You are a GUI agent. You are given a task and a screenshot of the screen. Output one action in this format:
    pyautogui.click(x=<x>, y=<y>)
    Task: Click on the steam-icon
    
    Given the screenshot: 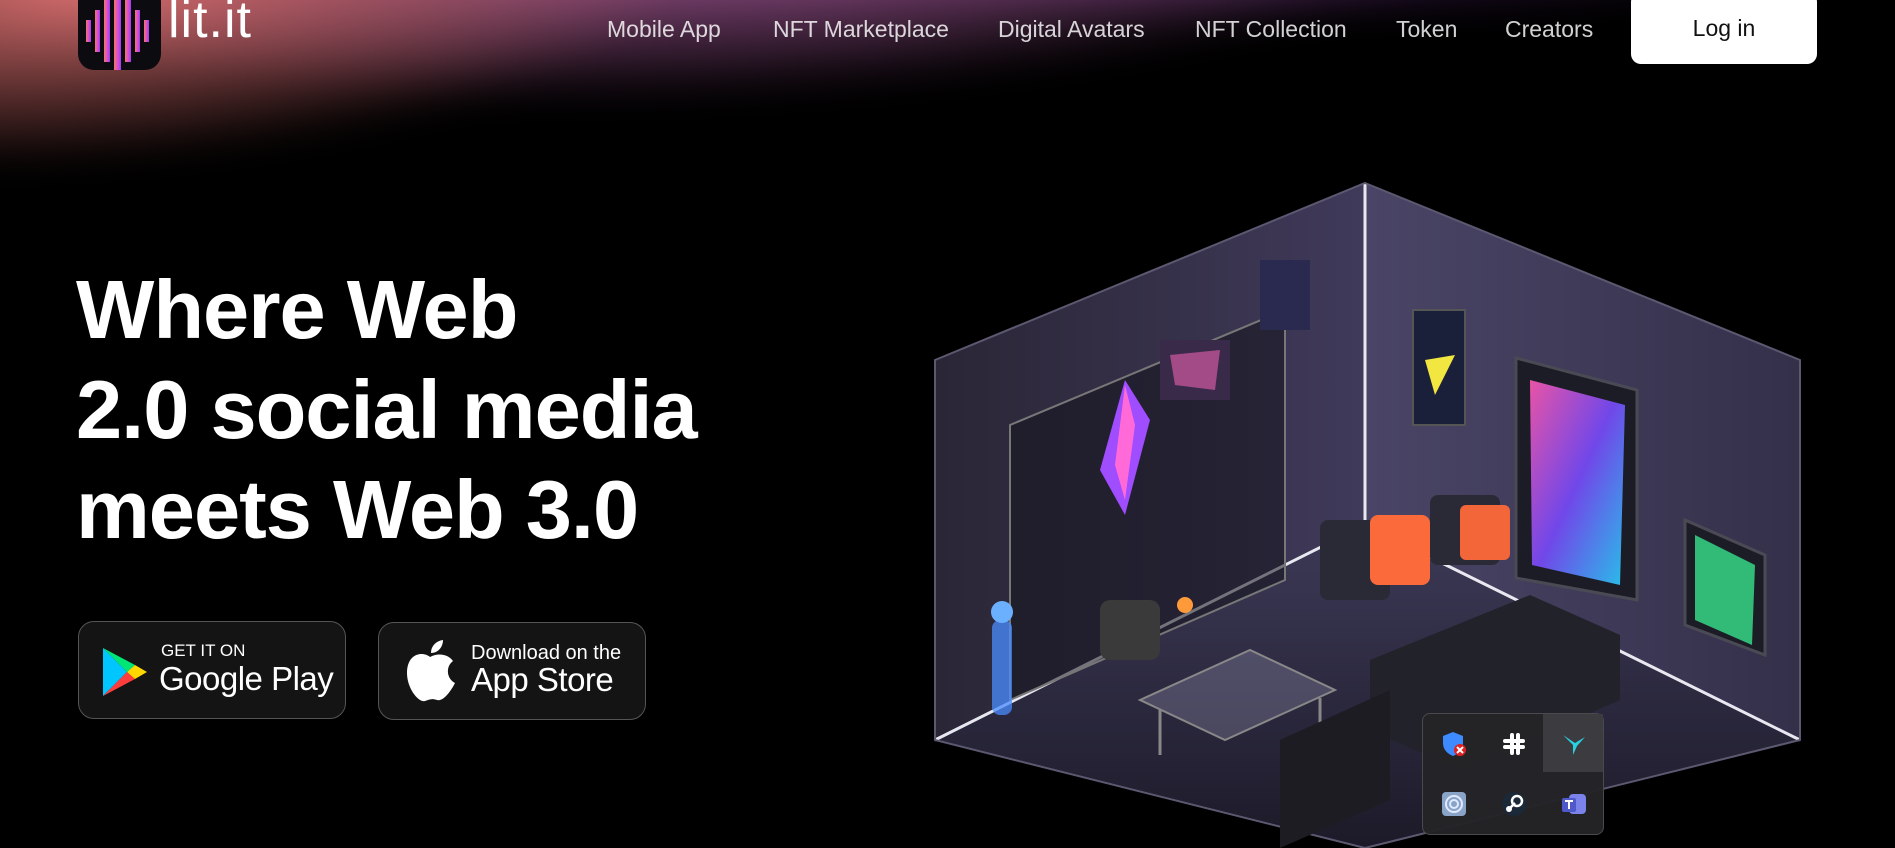 What is the action you would take?
    pyautogui.click(x=1514, y=804)
    